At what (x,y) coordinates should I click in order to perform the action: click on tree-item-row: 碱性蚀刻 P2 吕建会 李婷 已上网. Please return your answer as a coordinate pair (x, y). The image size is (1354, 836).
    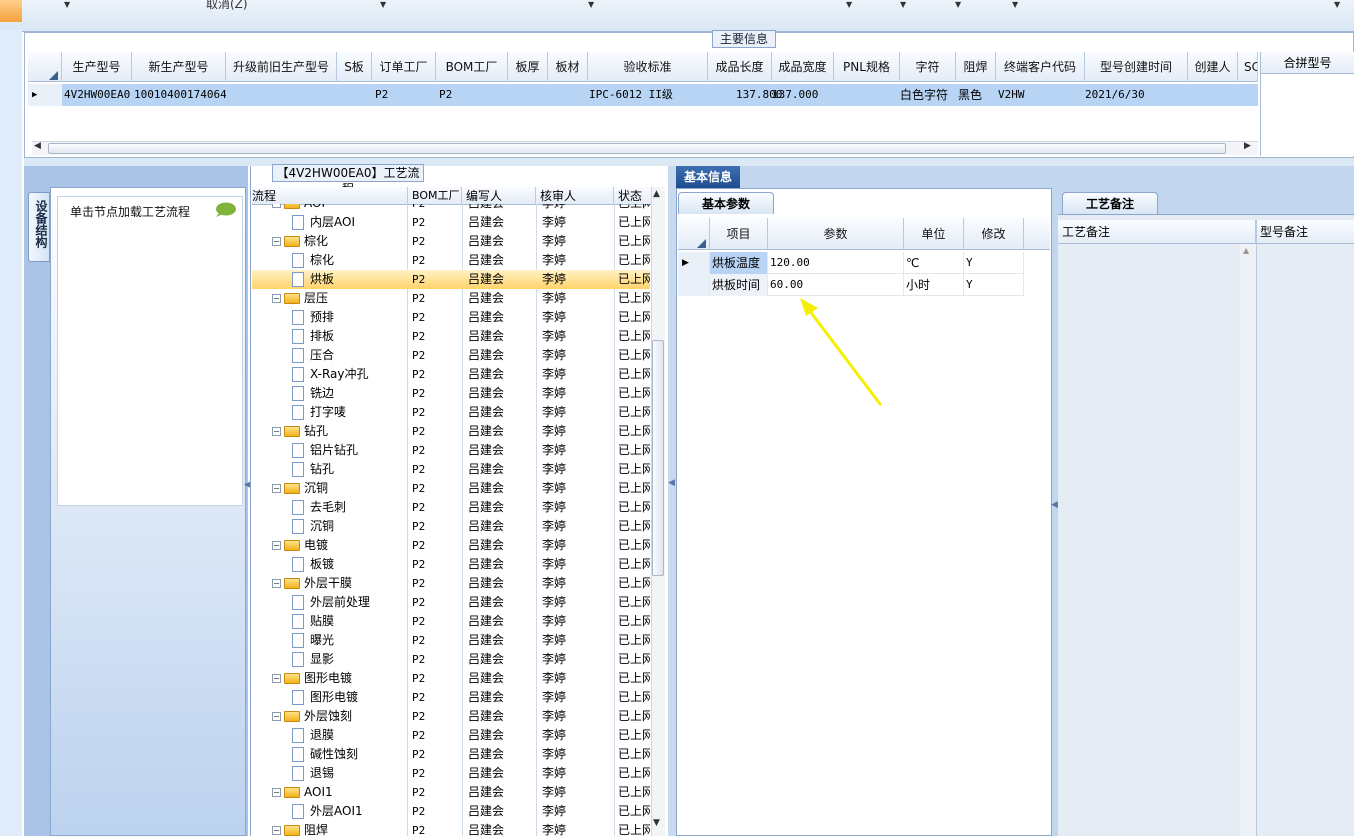
    Looking at the image, I should click on (451, 754).